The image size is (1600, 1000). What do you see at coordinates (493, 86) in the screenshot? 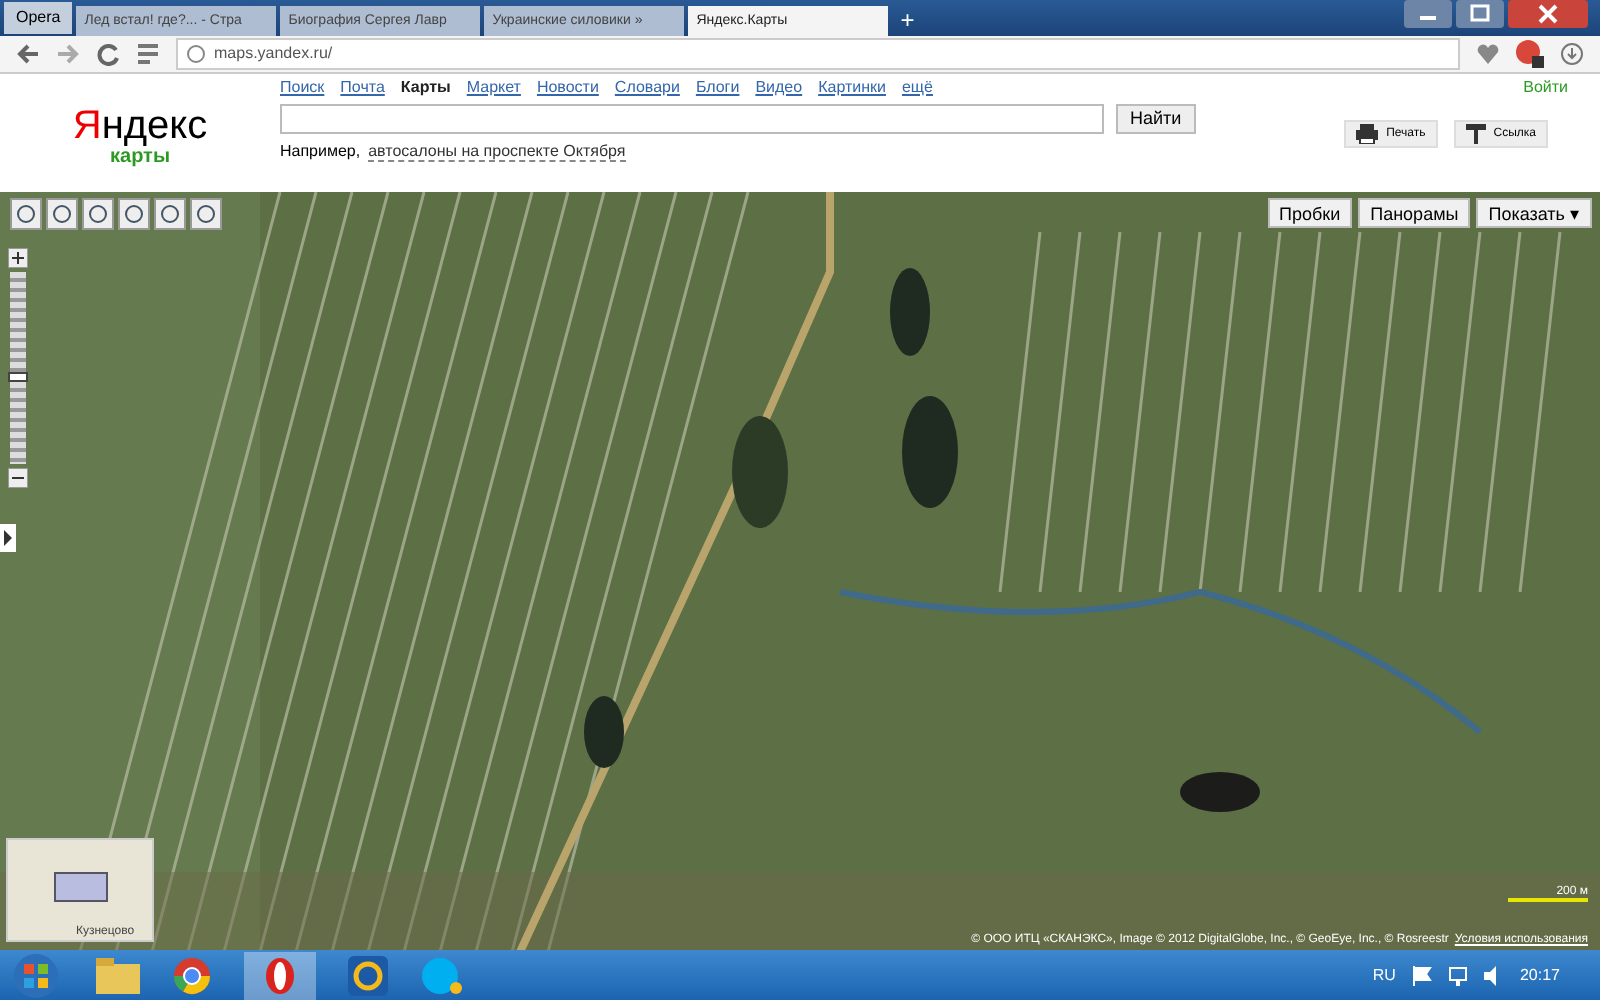
I see `service-link: Маркет` at bounding box center [493, 86].